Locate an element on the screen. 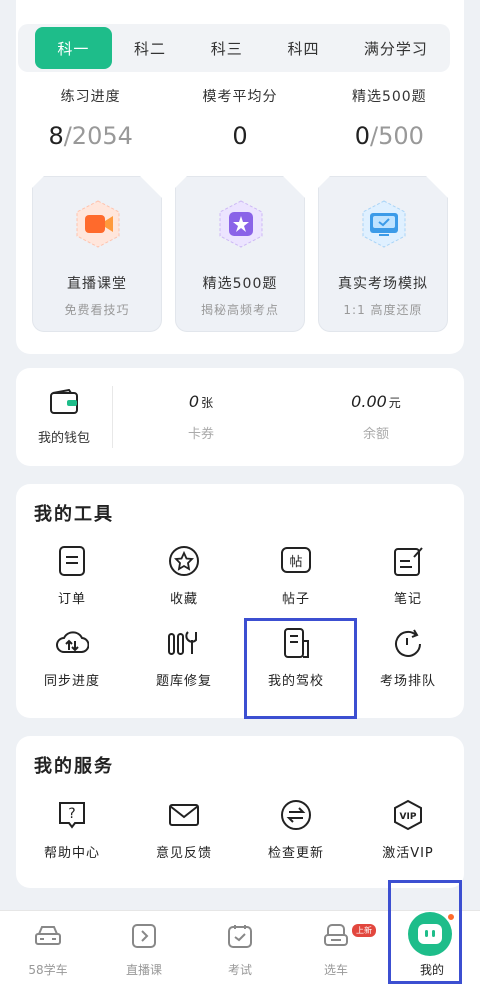 This screenshot has height=988, width=480. tile-exam-simulation: 真实考场模拟 1:1 高度还原 is located at coordinates (383, 254).